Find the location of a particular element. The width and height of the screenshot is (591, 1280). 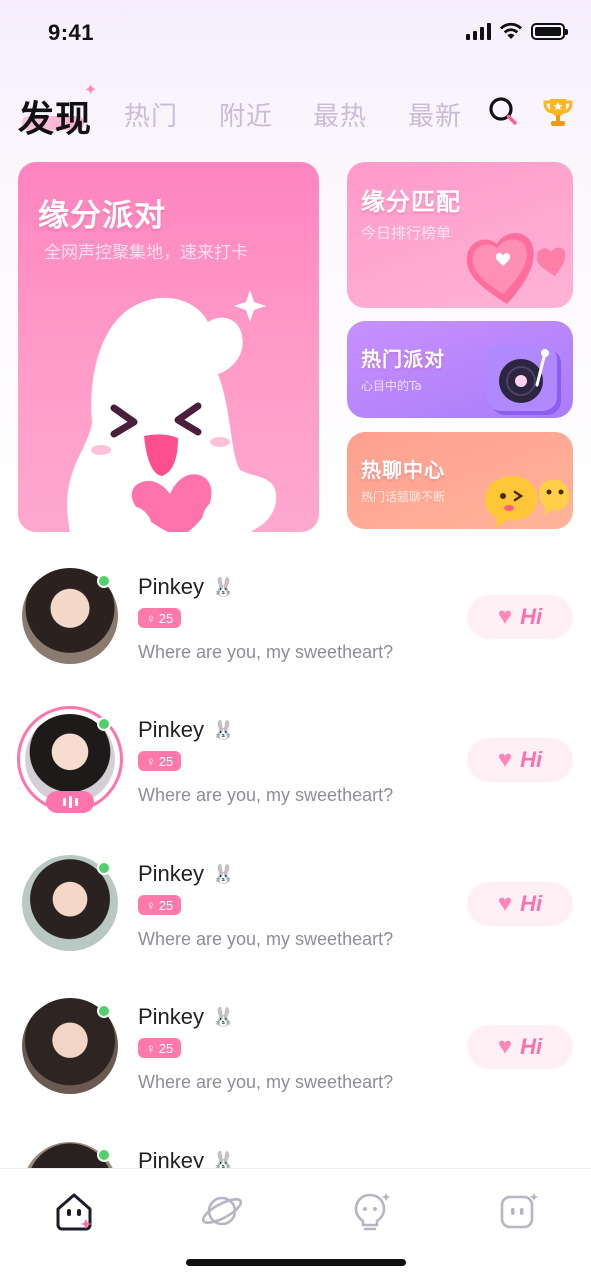

search-icon is located at coordinates (504, 112).